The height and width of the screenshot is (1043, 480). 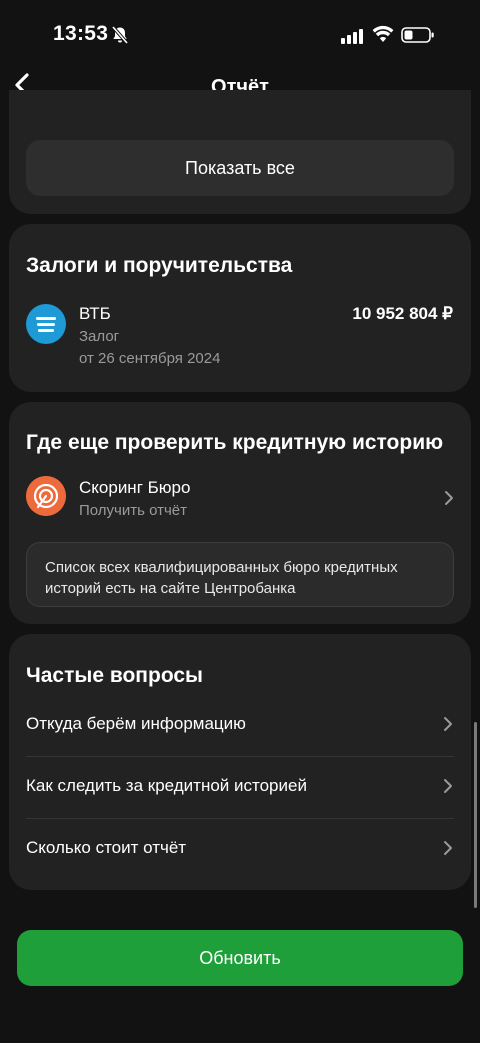 What do you see at coordinates (240, 168) in the screenshot?
I see `show-all-button: Показать все` at bounding box center [240, 168].